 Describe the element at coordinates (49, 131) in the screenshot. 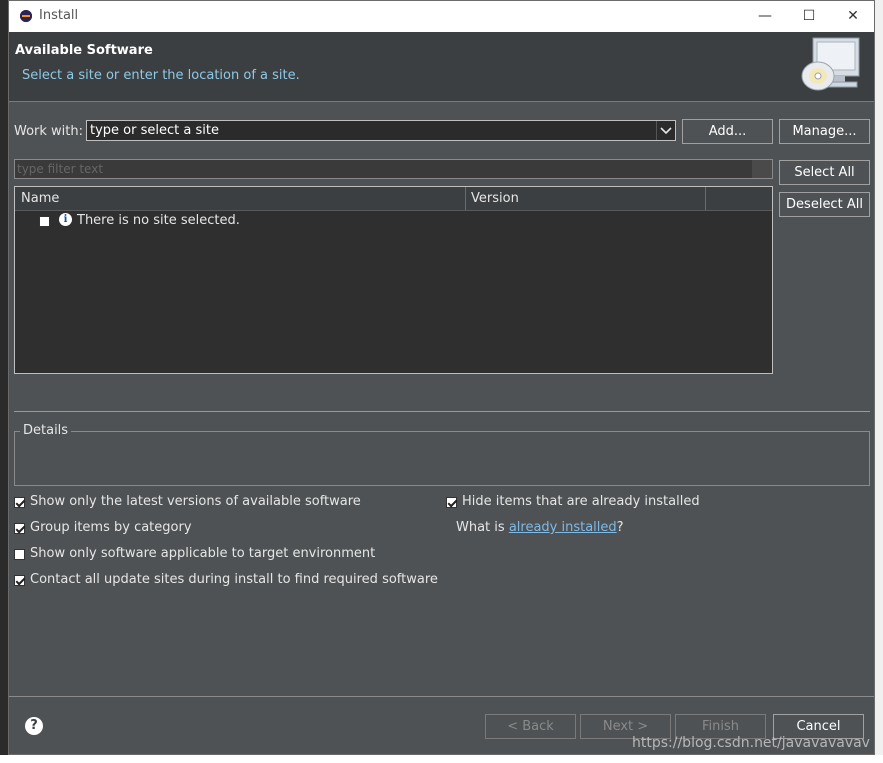

I see `work-with-label: Work with:` at that location.